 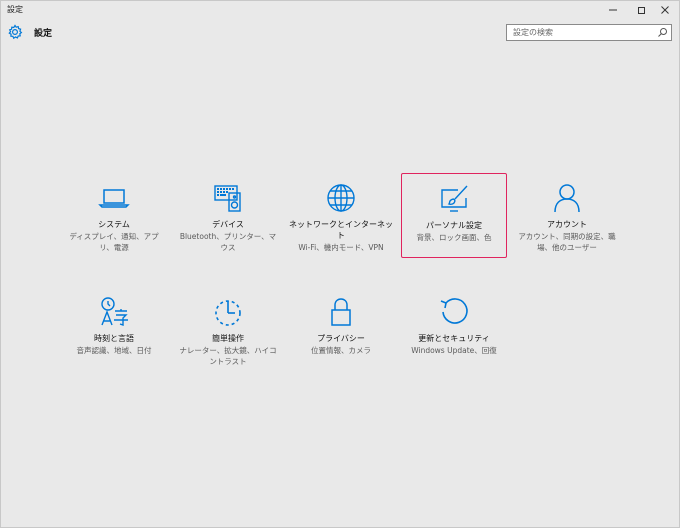 I want to click on tile-label: パーソナル設定, so click(x=454, y=225).